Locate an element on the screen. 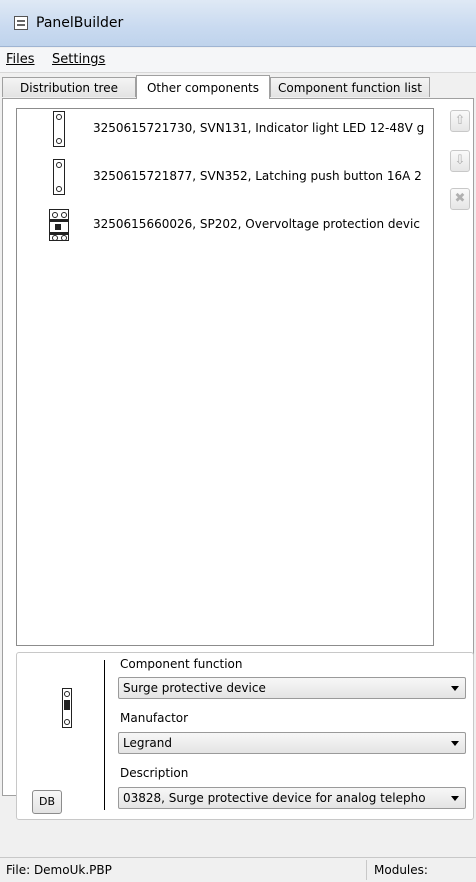 This screenshot has width=476, height=882. move-down-button: ⇩ is located at coordinates (460, 161).